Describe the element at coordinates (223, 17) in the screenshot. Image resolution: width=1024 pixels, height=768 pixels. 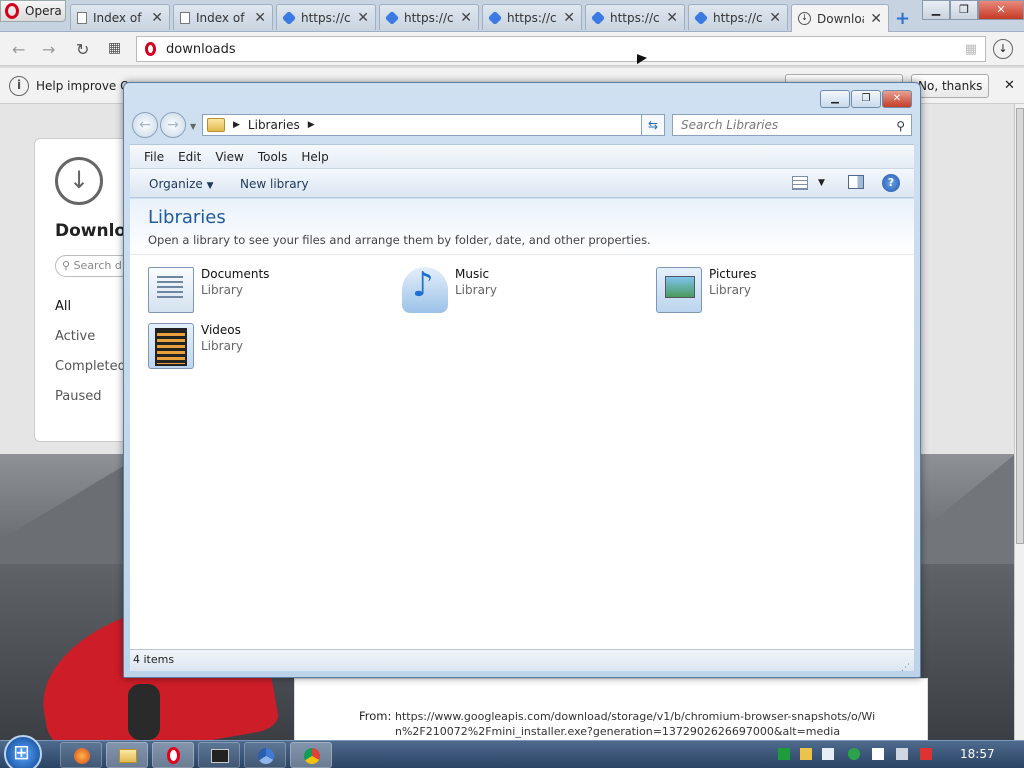
I see `tab-index-2: Index of ✕` at that location.